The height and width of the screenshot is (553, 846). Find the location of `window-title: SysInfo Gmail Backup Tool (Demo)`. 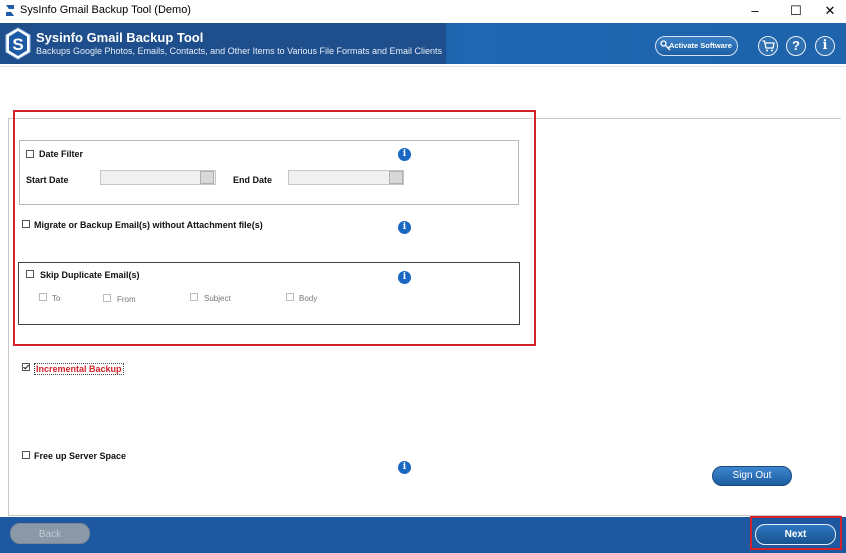

window-title: SysInfo Gmail Backup Tool (Demo) is located at coordinates (105, 10).